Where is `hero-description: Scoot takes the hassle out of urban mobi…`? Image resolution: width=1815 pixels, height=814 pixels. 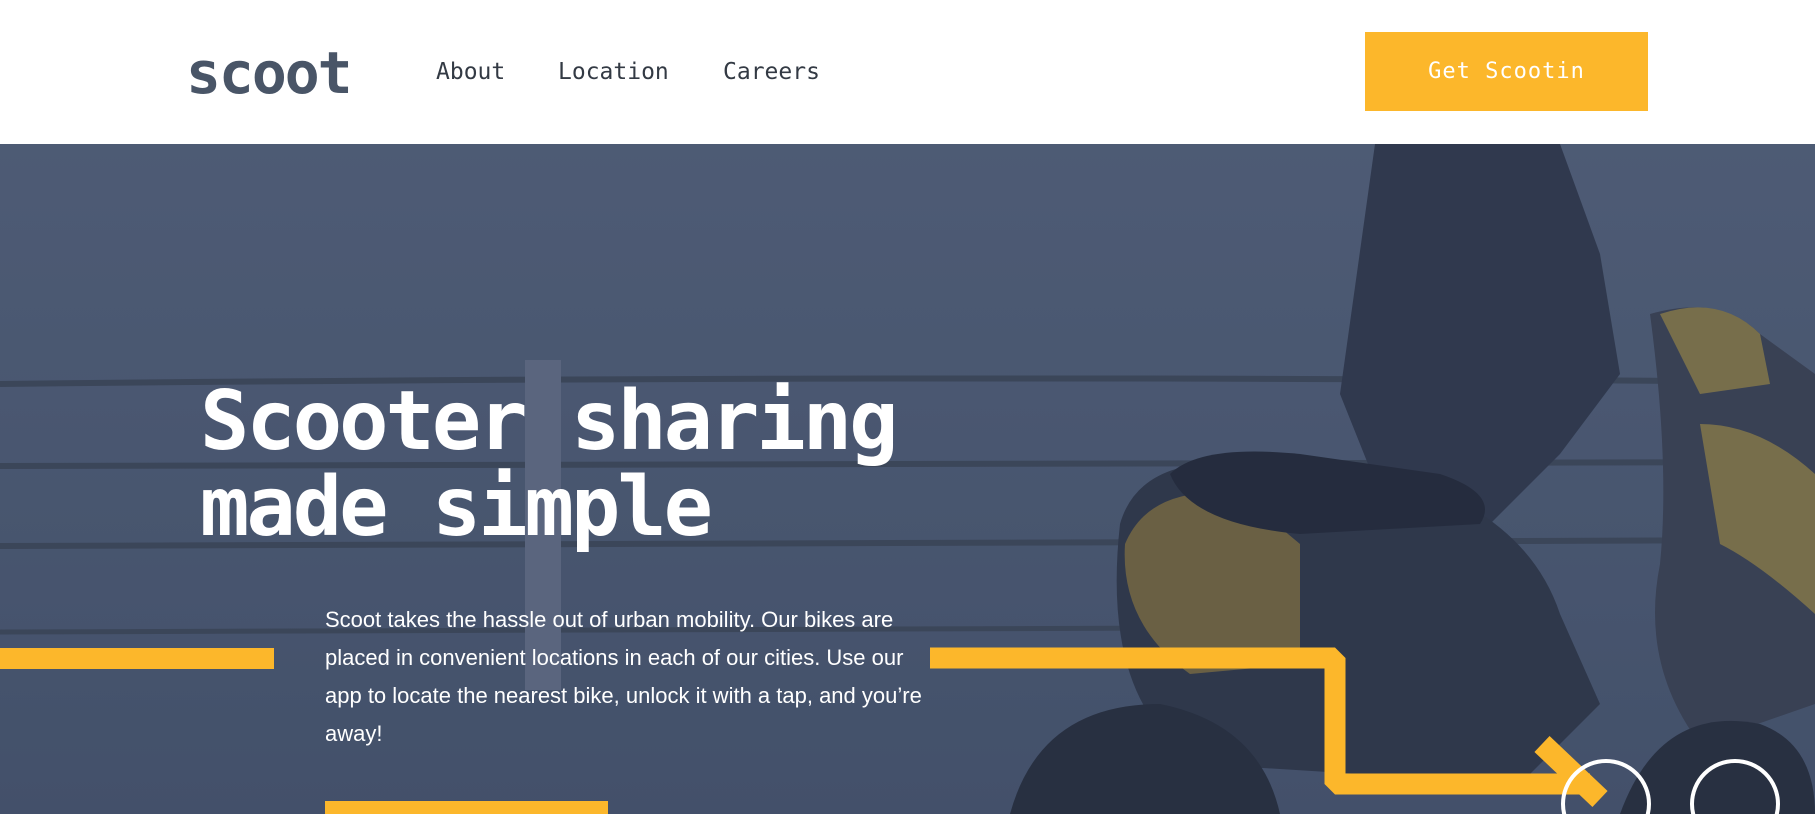
hero-description: Scoot takes the hassle out of urban mobi… is located at coordinates (623, 676).